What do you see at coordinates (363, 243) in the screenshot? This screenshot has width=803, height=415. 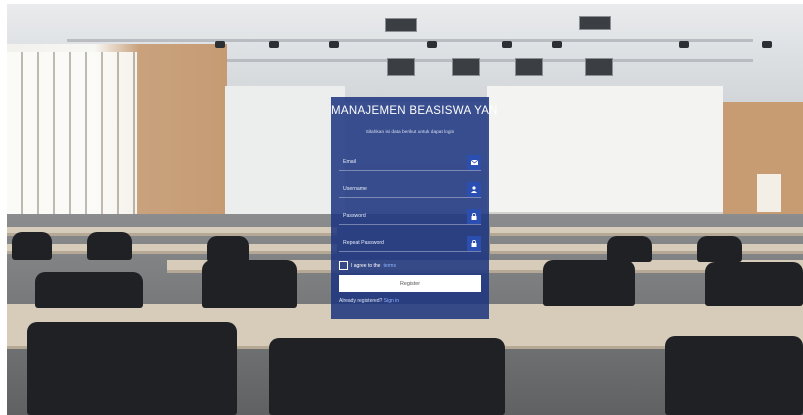 I see `repeat-password-field-label: Repeat Password` at bounding box center [363, 243].